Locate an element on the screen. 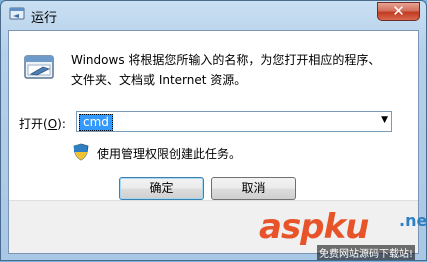 This screenshot has height=262, width=427. cancel-button: 取消 is located at coordinates (253, 188).